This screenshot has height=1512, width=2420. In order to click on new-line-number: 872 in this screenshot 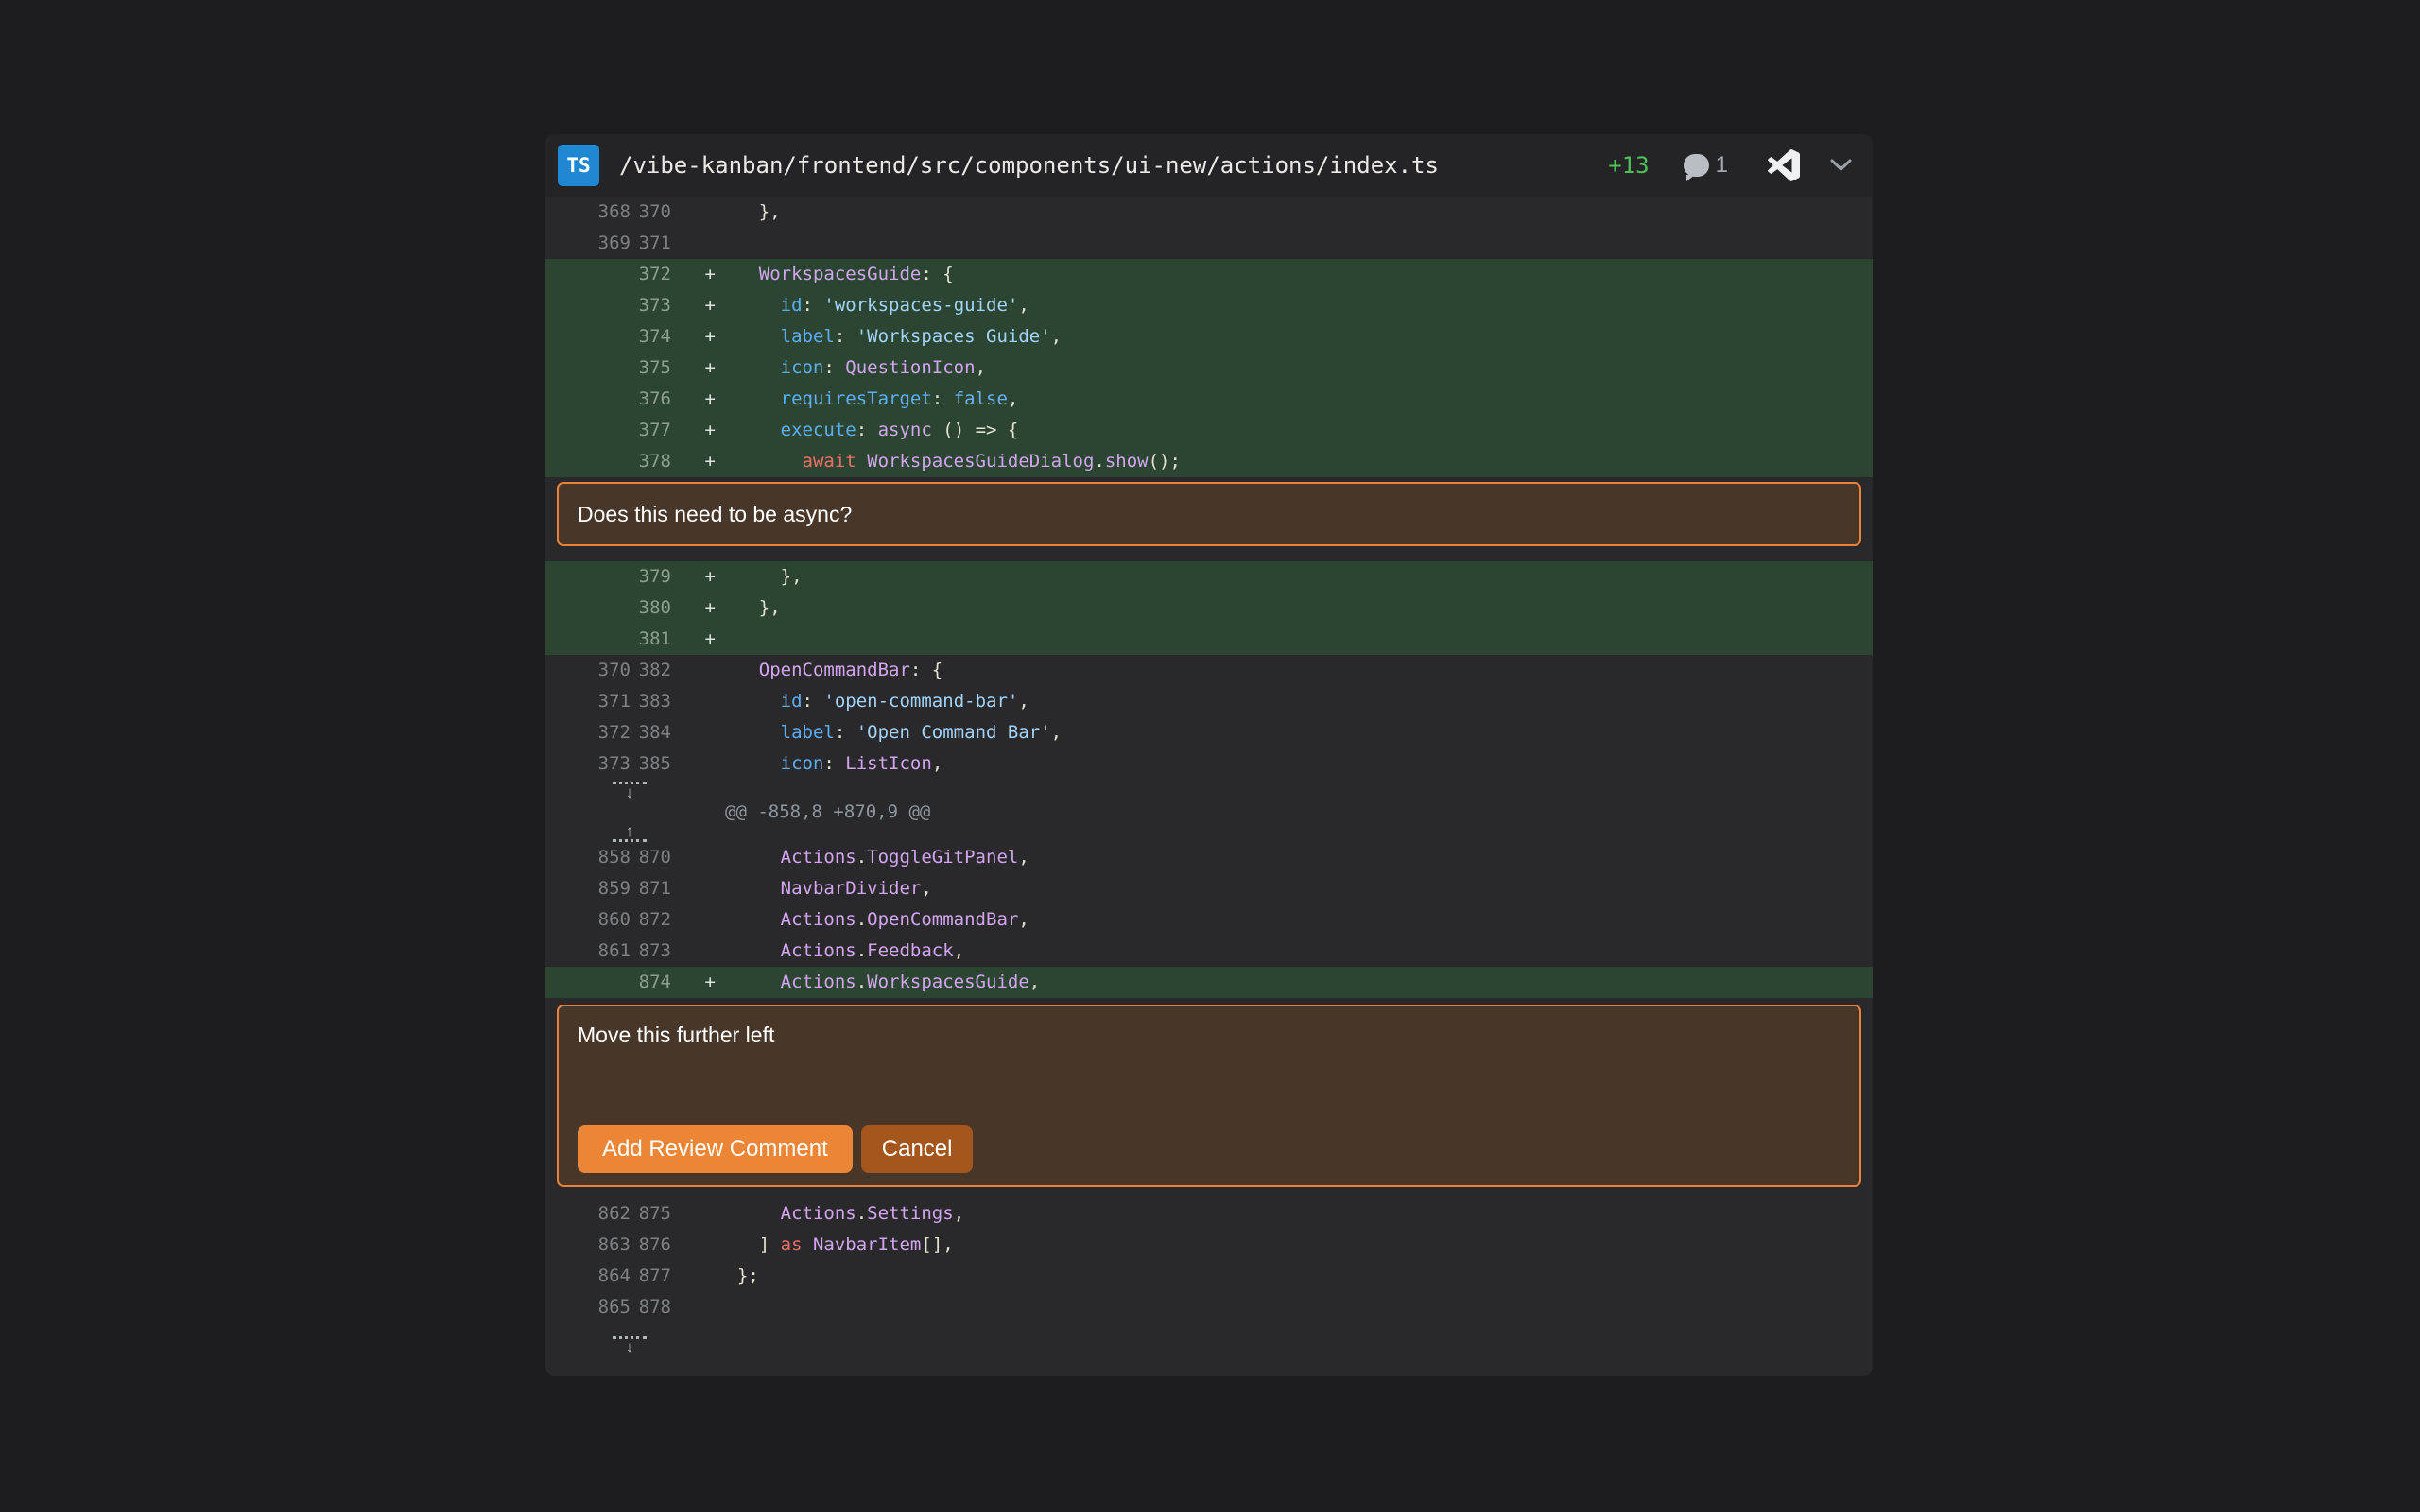, I will do `click(654, 919)`.